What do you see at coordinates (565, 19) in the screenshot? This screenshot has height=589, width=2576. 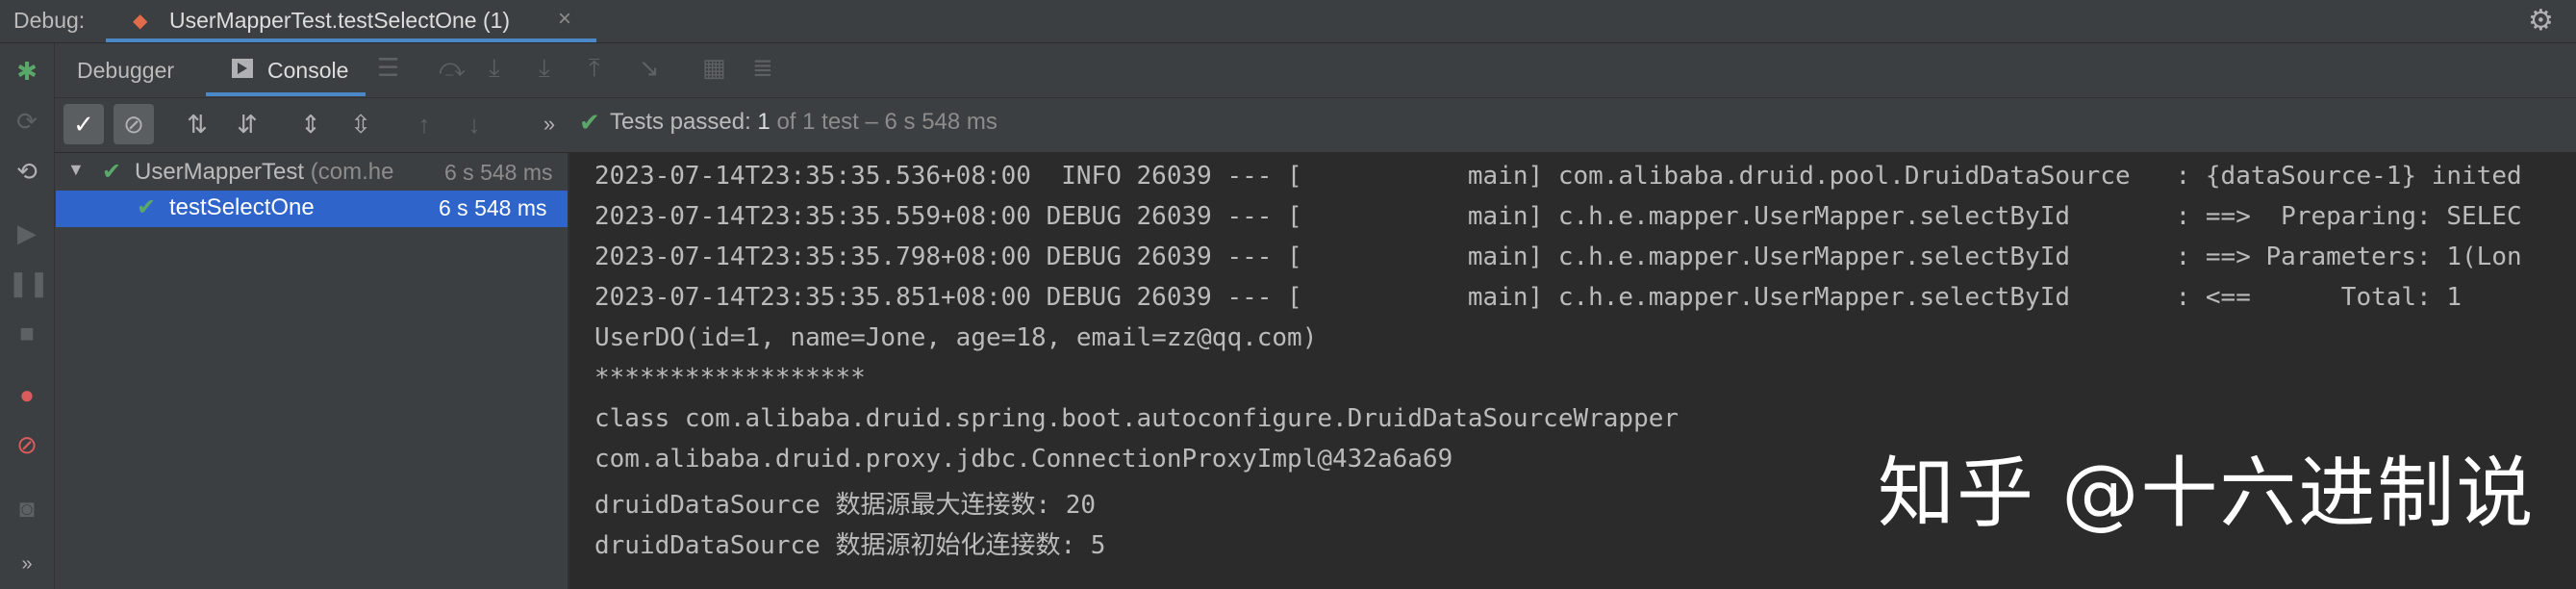 I see `close-icon: ×` at bounding box center [565, 19].